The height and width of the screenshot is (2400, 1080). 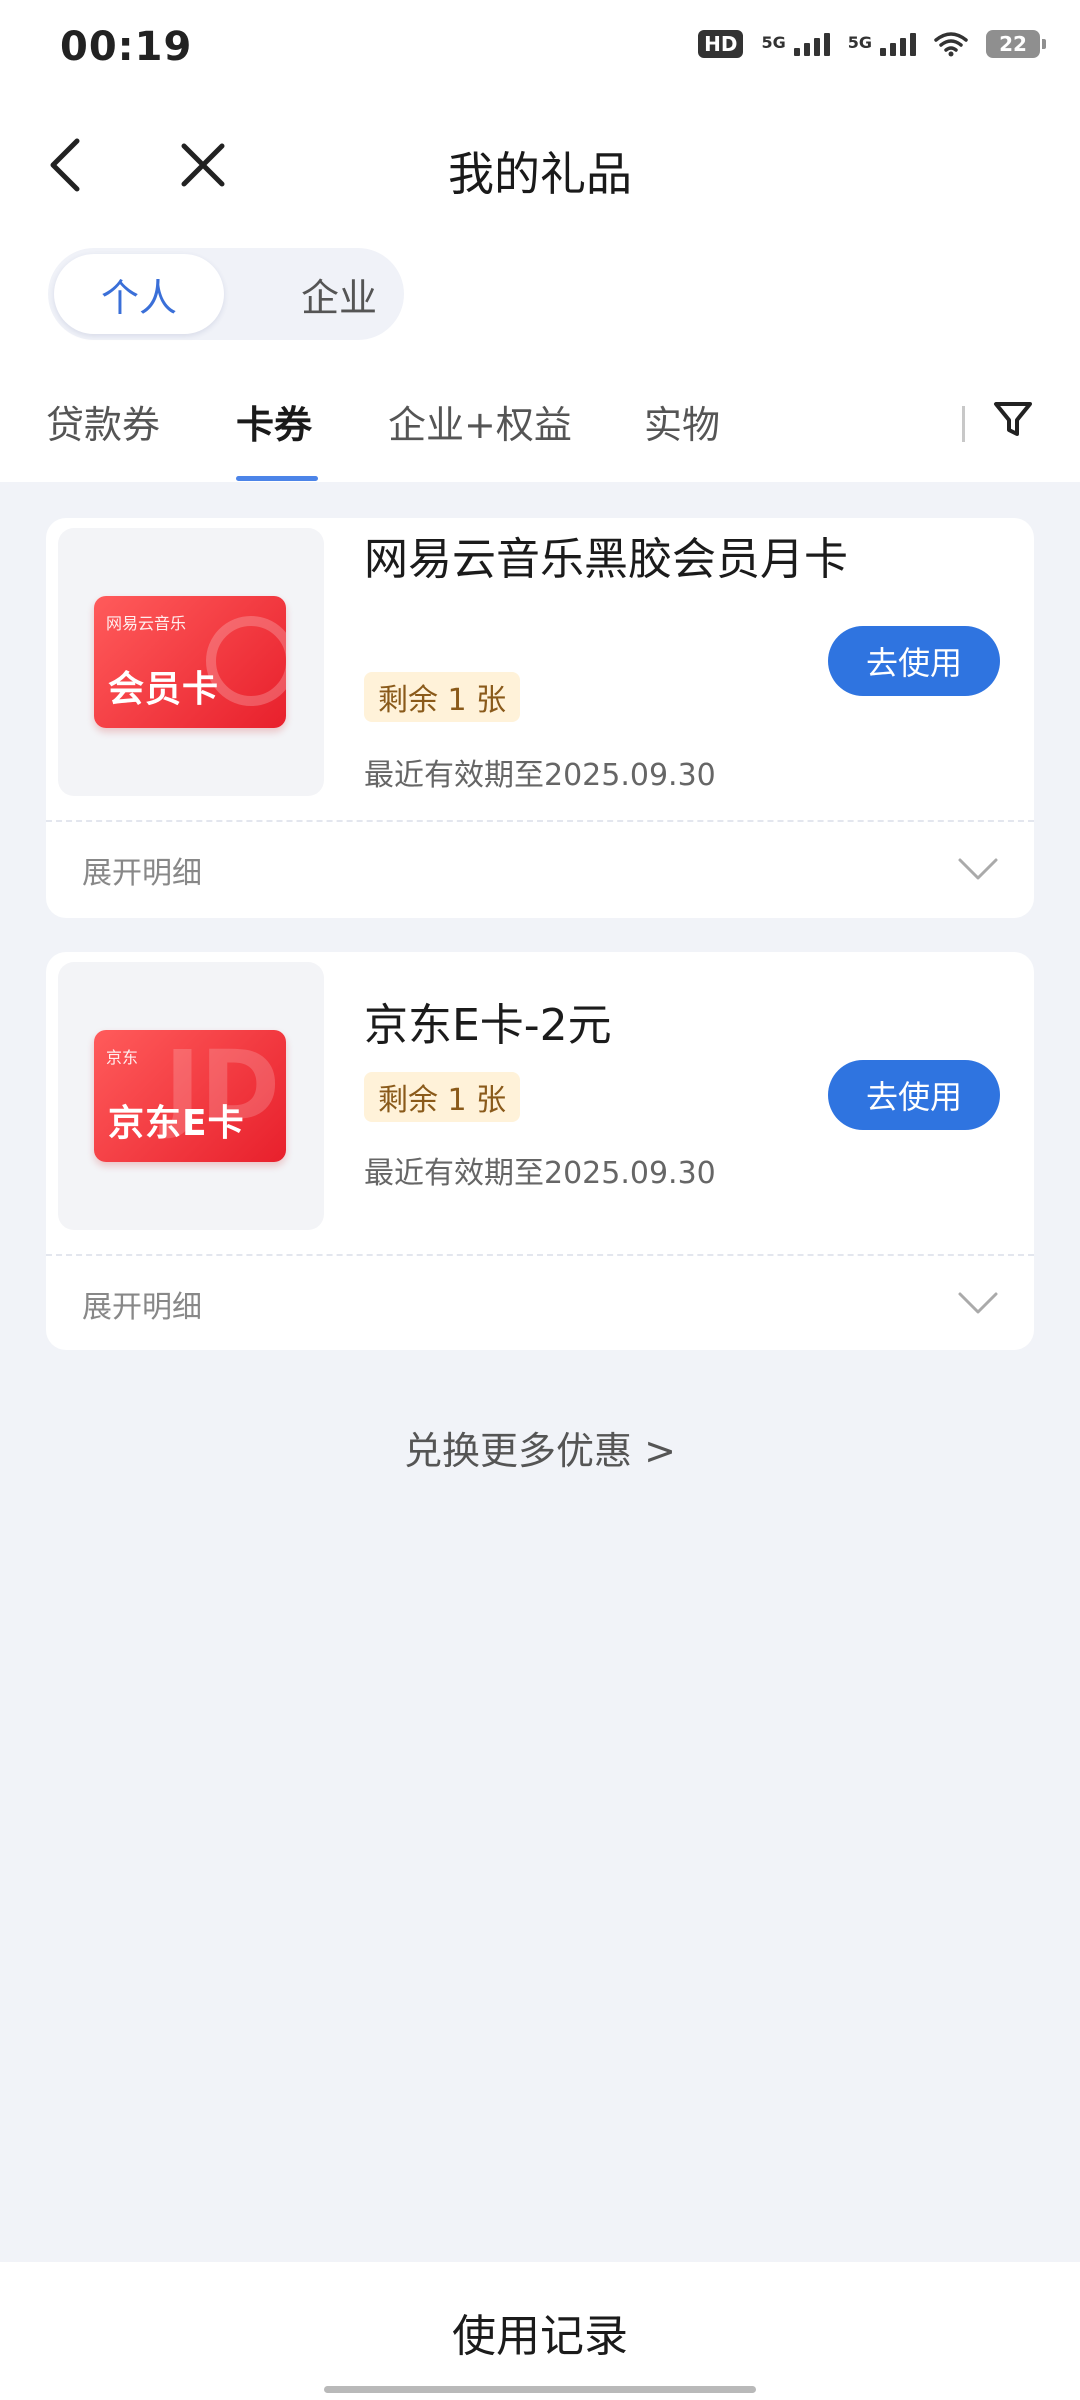 What do you see at coordinates (146, 623) in the screenshot?
I see `thumb-brand: 网易云音乐` at bounding box center [146, 623].